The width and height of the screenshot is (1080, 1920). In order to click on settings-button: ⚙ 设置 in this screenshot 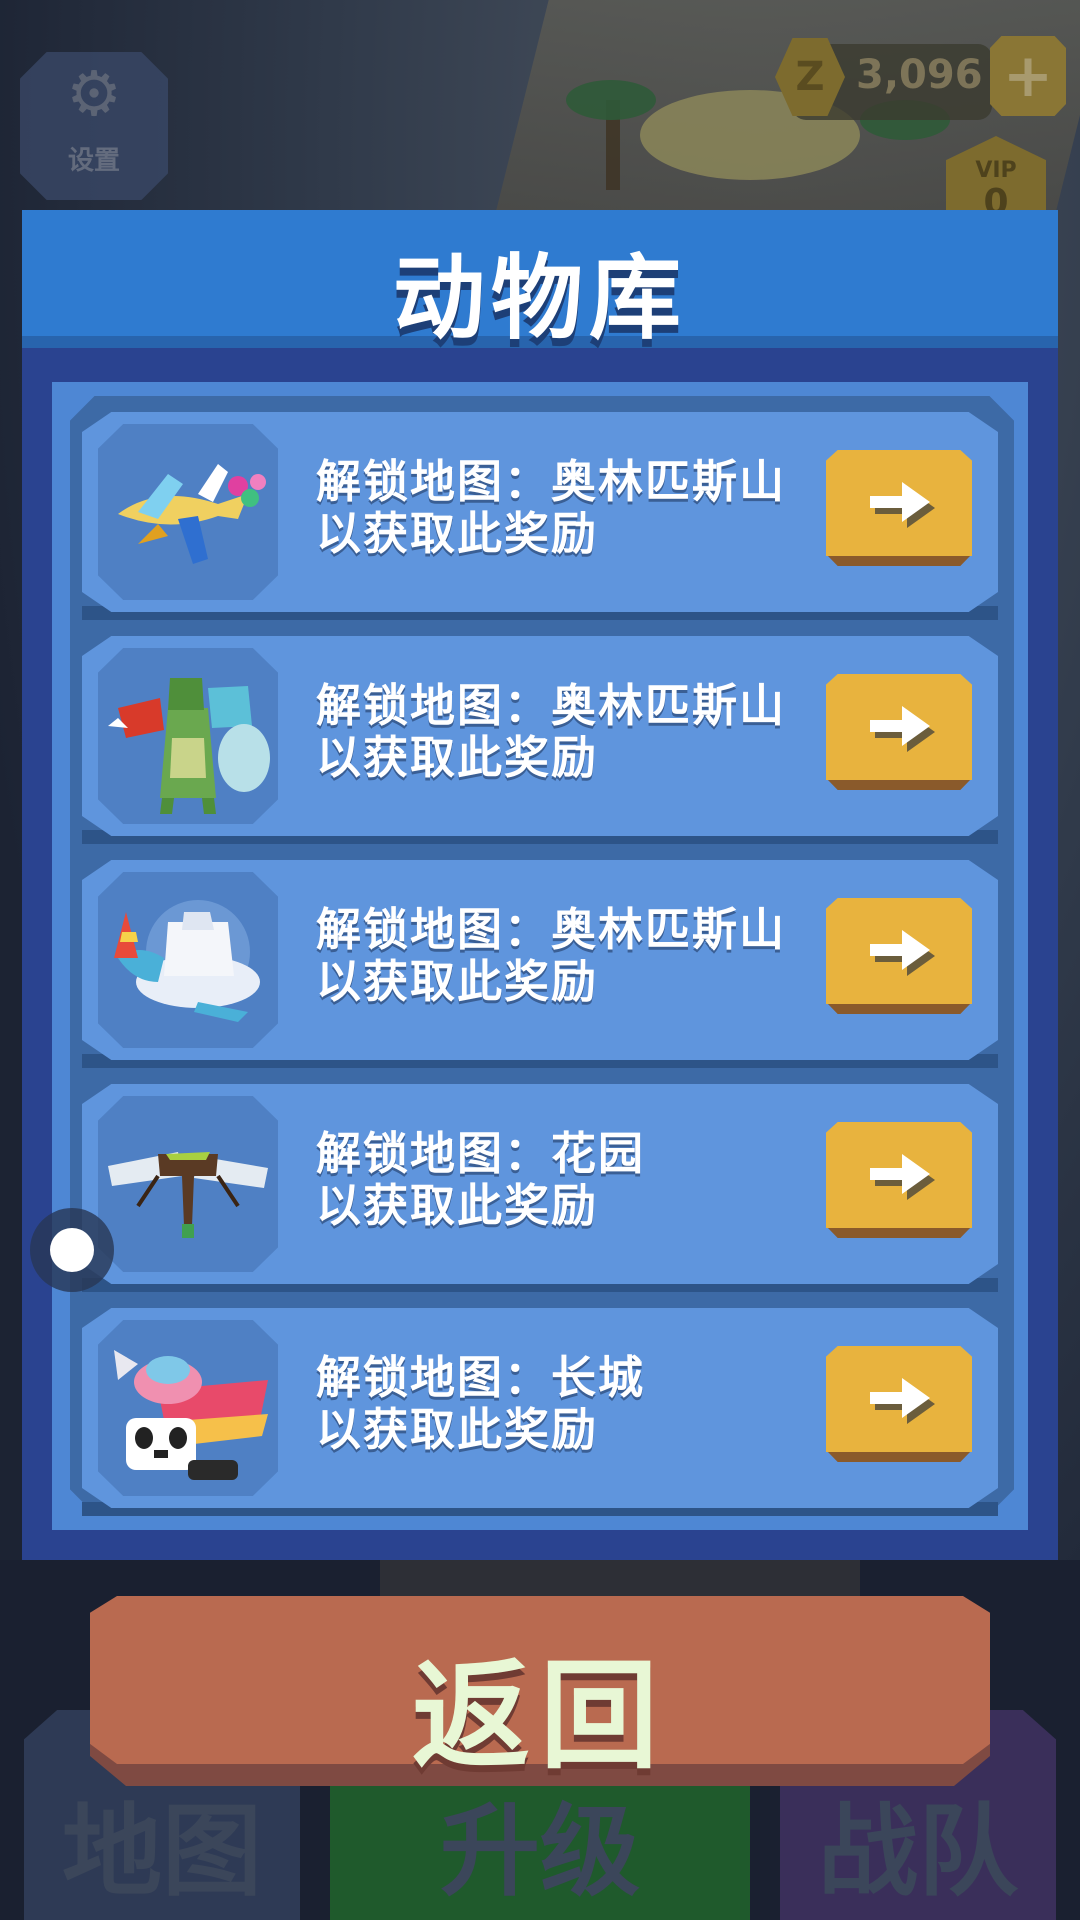, I will do `click(94, 126)`.